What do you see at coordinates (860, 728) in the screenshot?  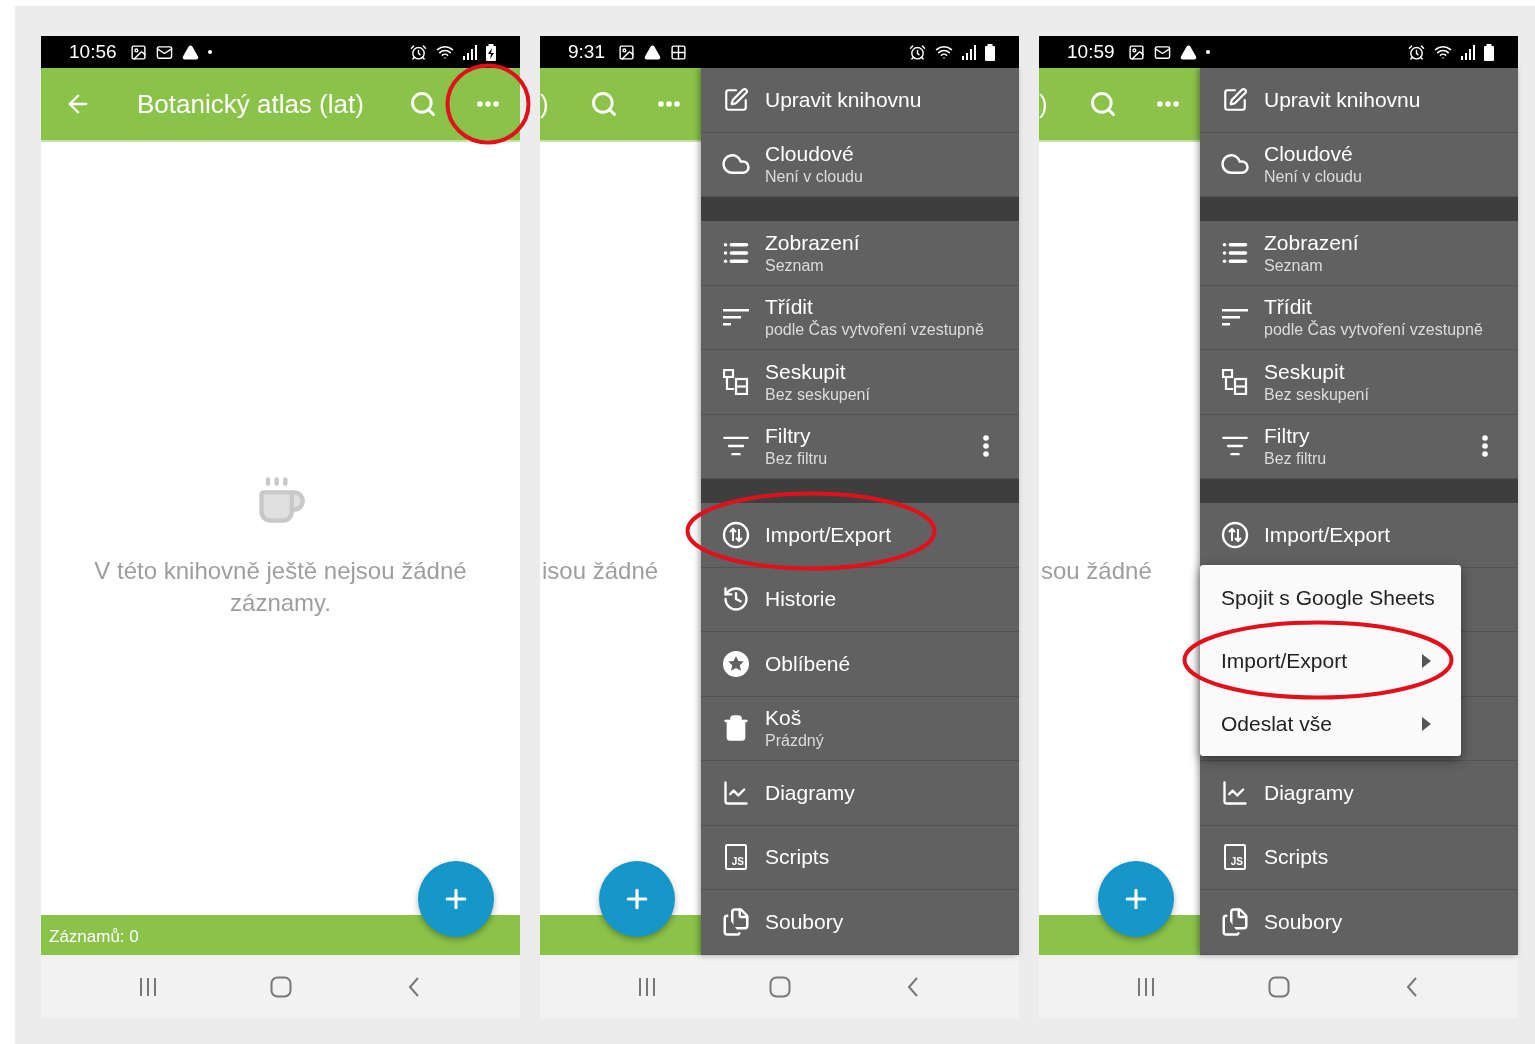 I see `drawer-item: Koš Prázdný` at bounding box center [860, 728].